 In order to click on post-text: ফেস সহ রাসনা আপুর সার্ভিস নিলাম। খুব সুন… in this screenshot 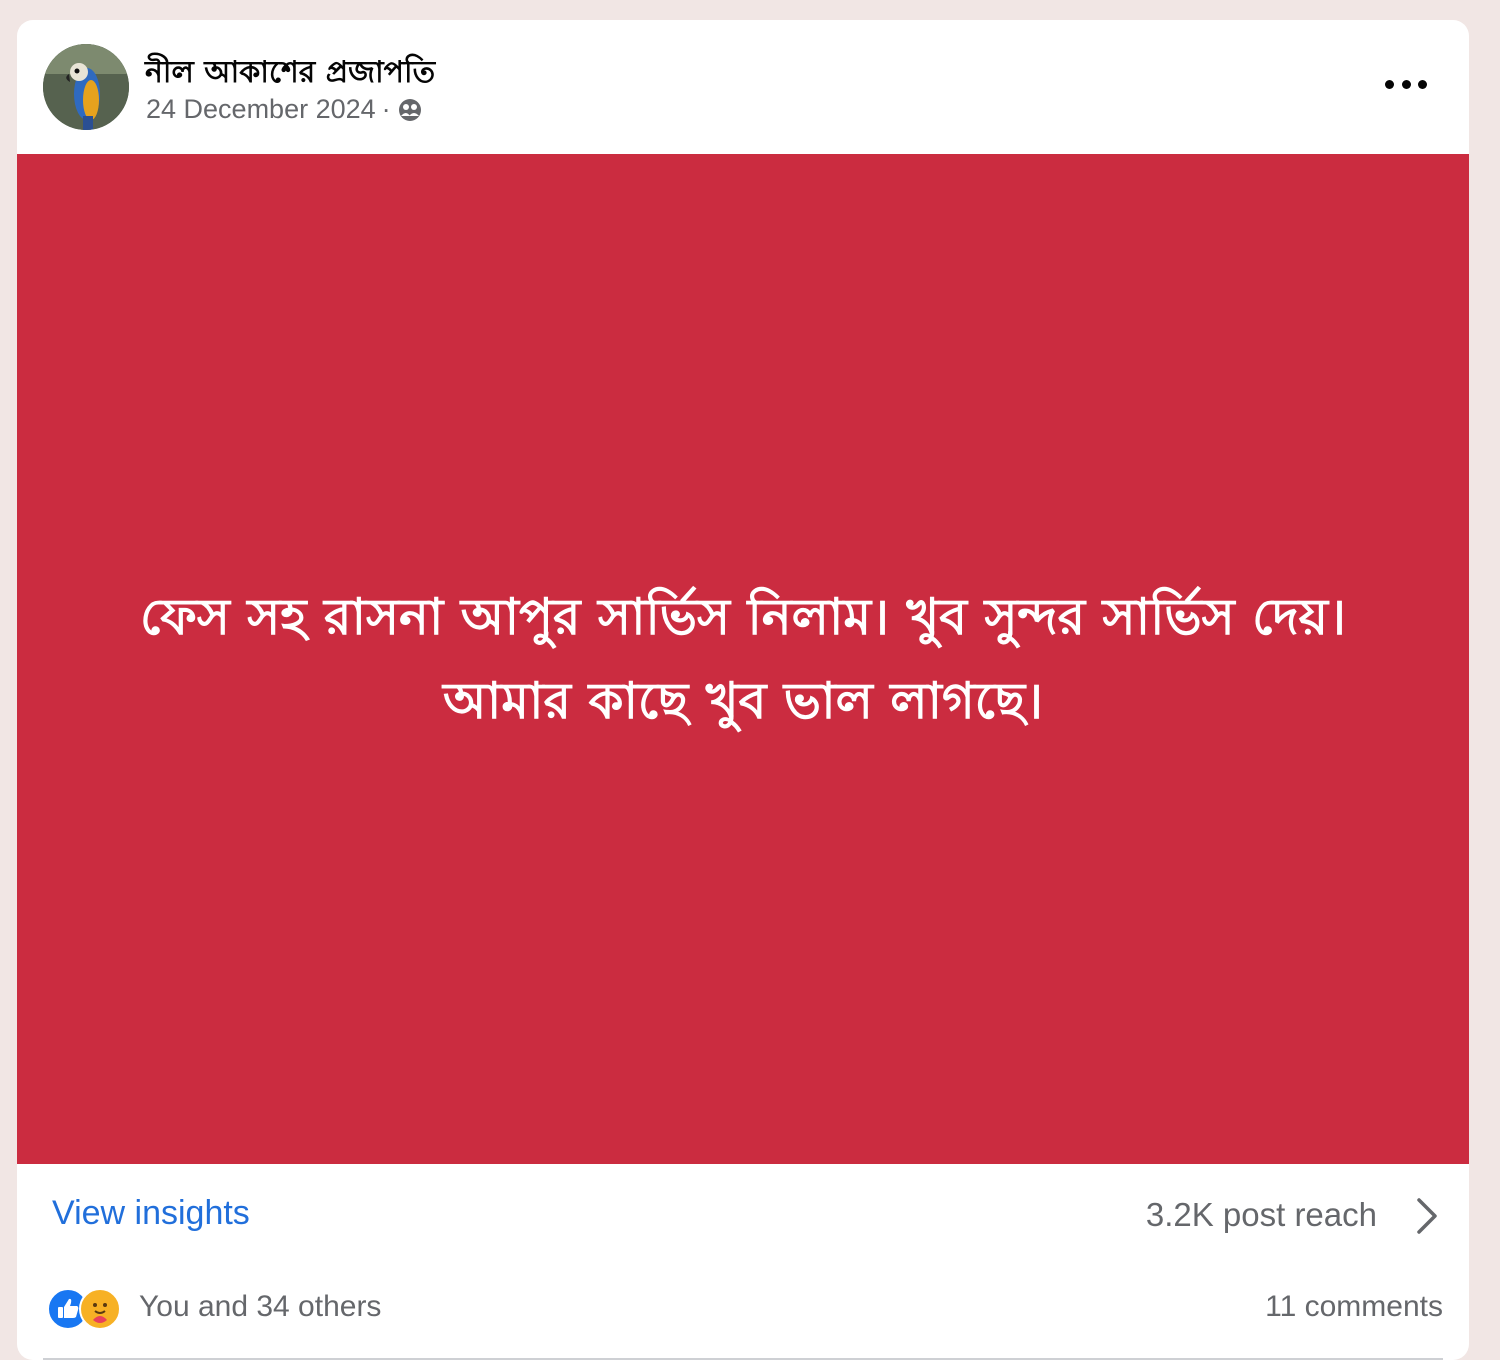, I will do `click(743, 659)`.